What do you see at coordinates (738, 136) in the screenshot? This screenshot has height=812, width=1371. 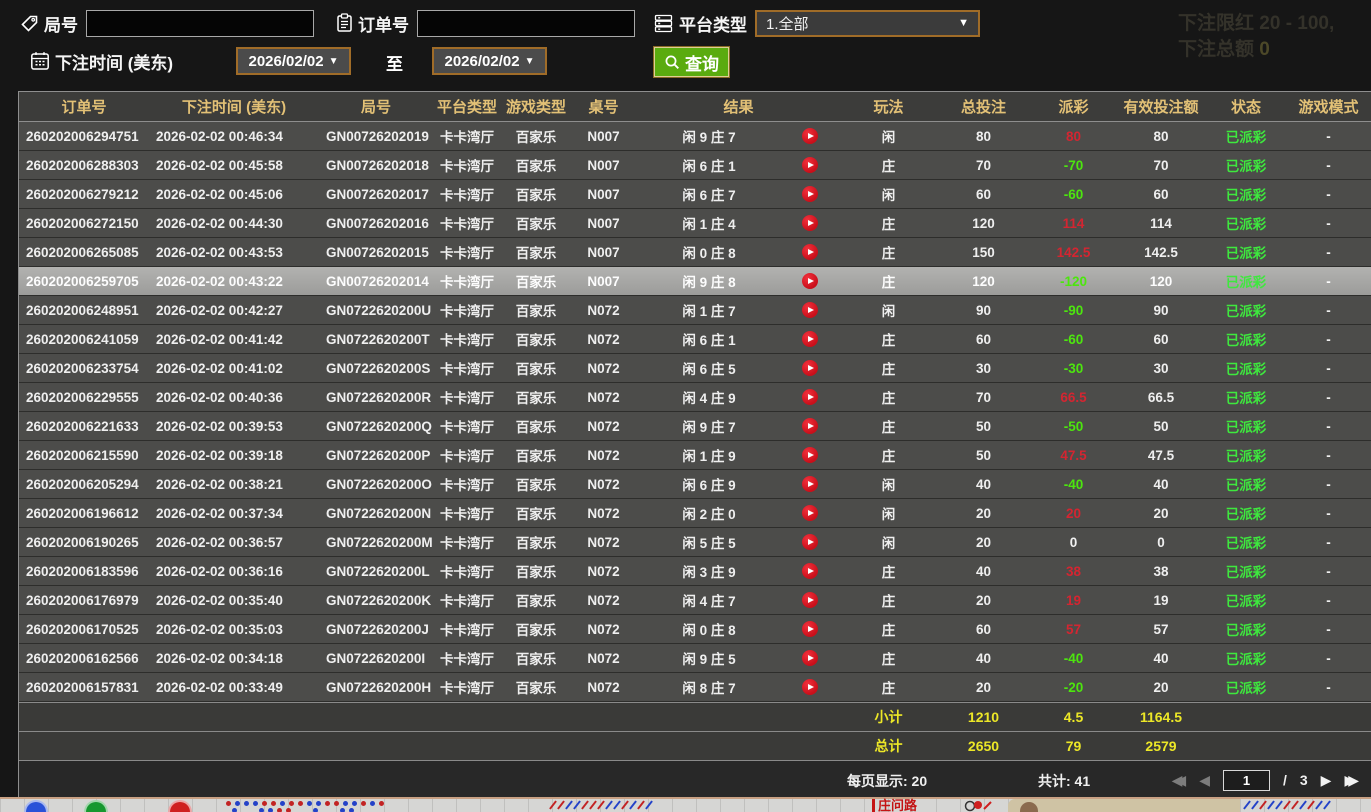 I see `cell-result: 闲 9 庄 7` at bounding box center [738, 136].